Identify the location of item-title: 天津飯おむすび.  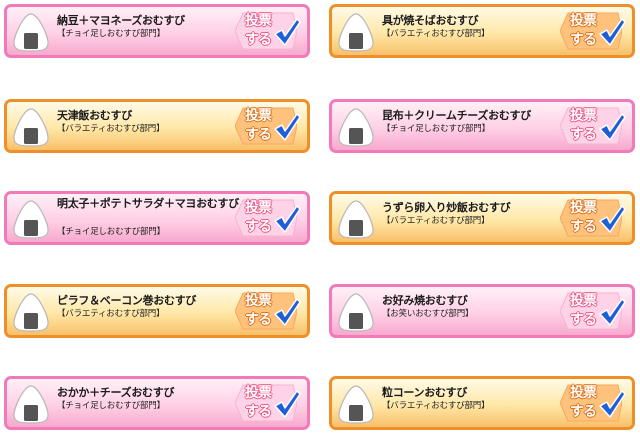
(94, 115).